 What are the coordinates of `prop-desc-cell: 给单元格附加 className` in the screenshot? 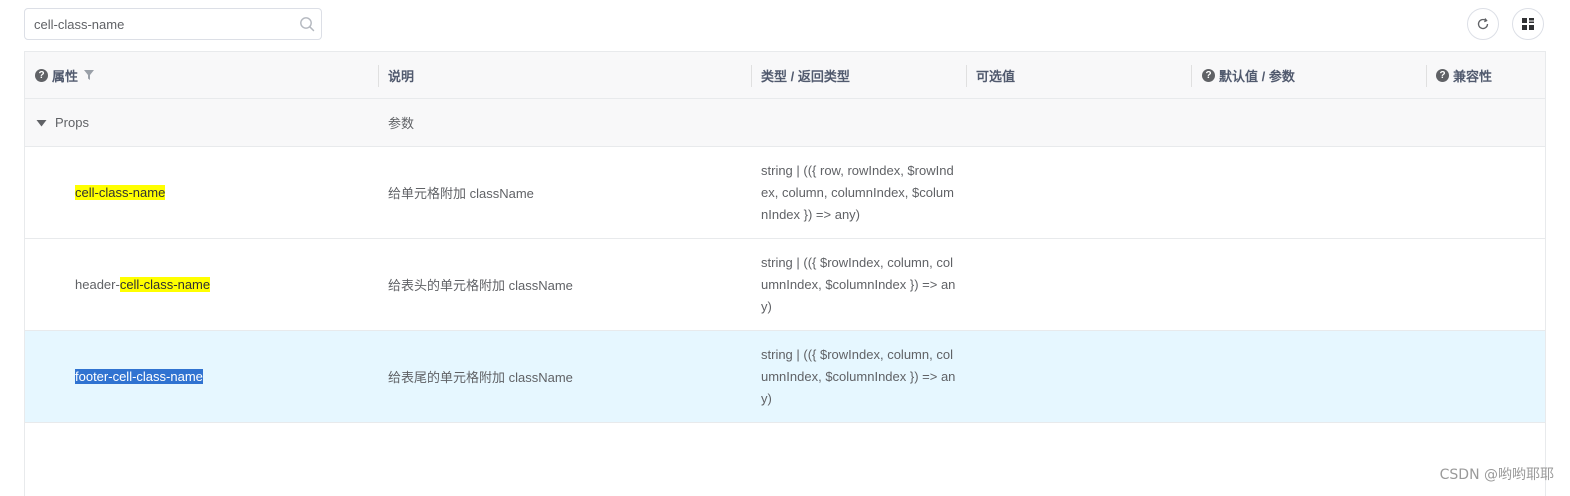 It's located at (461, 193).